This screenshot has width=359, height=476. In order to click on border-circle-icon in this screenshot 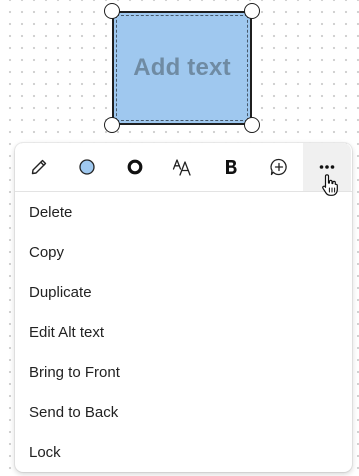, I will do `click(135, 167)`.